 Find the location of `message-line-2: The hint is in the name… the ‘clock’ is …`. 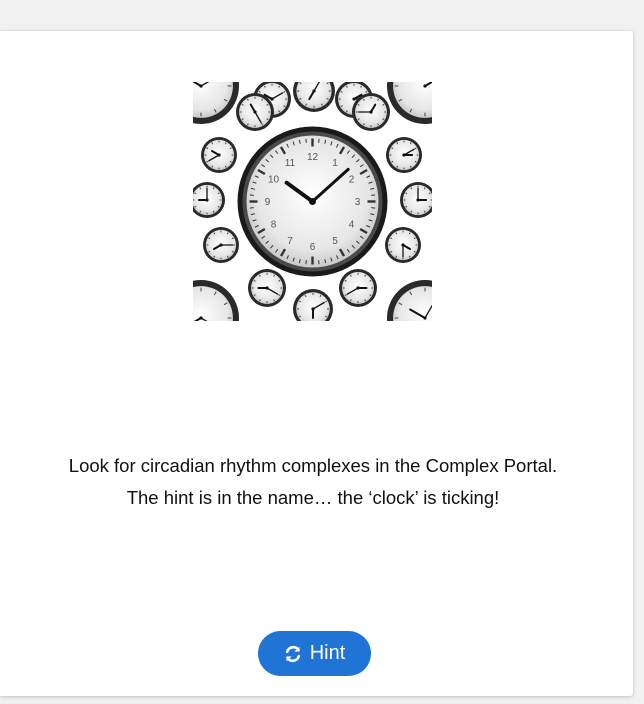

message-line-2: The hint is in the name… the ‘clock’ is … is located at coordinates (313, 497).